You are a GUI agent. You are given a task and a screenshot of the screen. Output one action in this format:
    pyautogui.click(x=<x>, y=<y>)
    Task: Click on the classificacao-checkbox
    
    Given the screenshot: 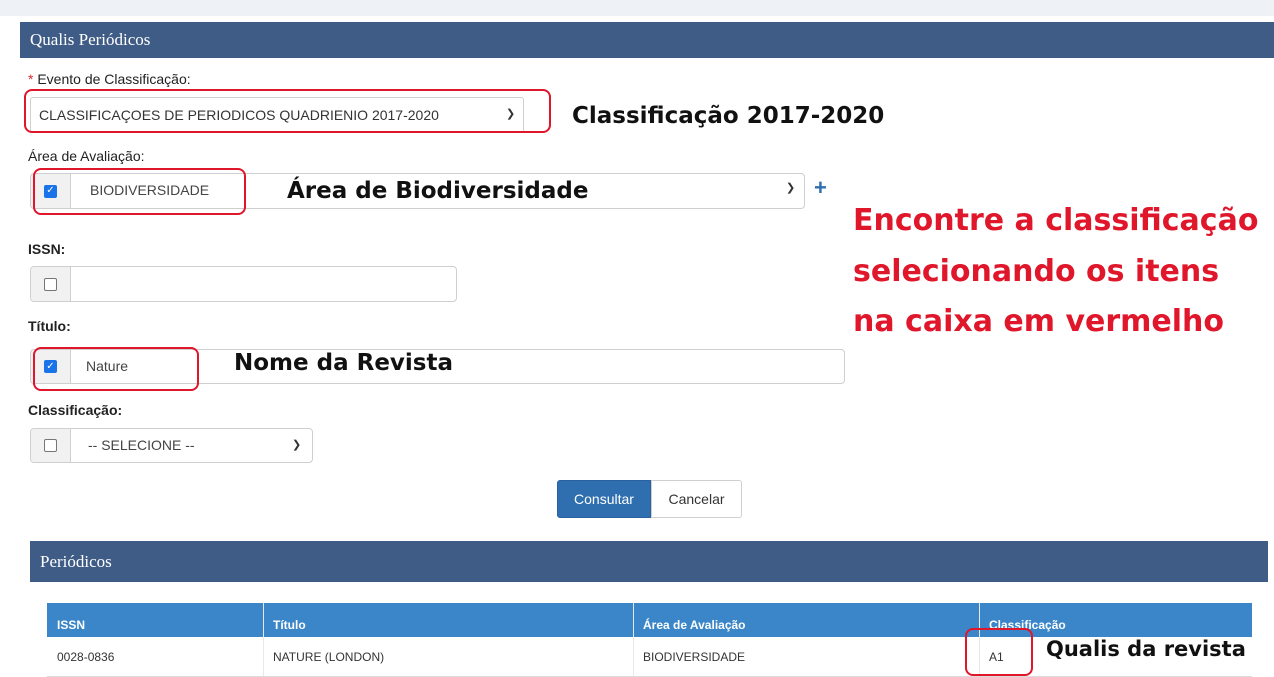 What is the action you would take?
    pyautogui.click(x=50, y=445)
    